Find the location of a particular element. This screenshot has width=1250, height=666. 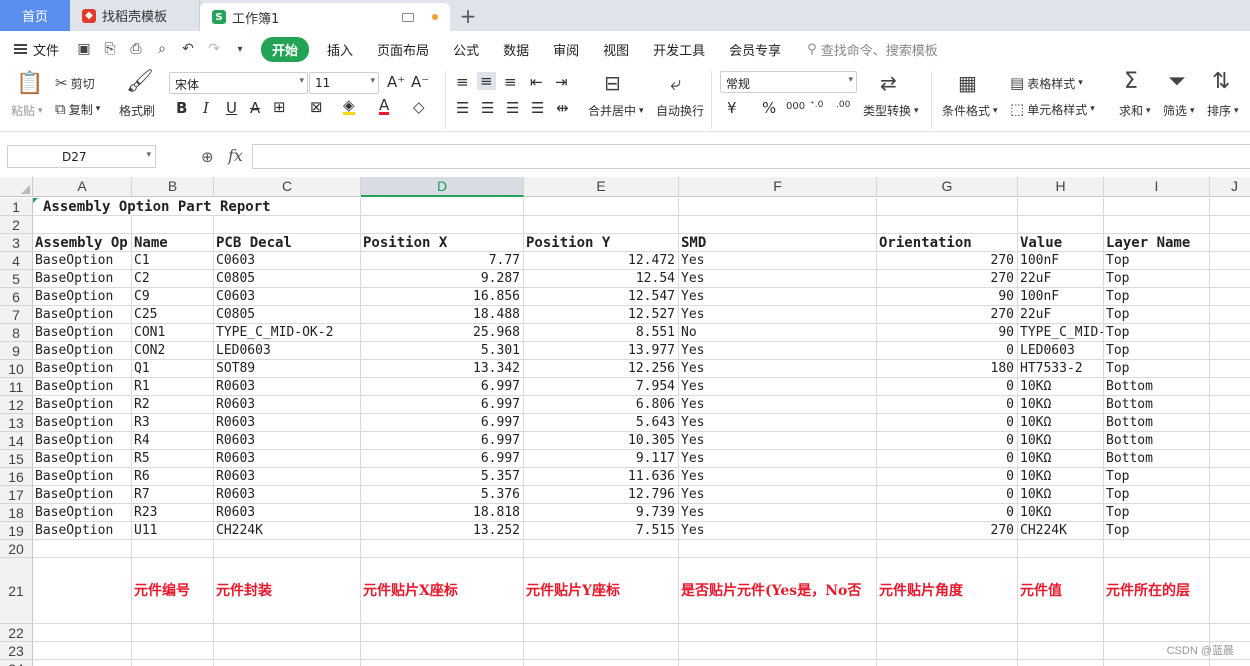

row-header-22: 22 is located at coordinates (16, 633).